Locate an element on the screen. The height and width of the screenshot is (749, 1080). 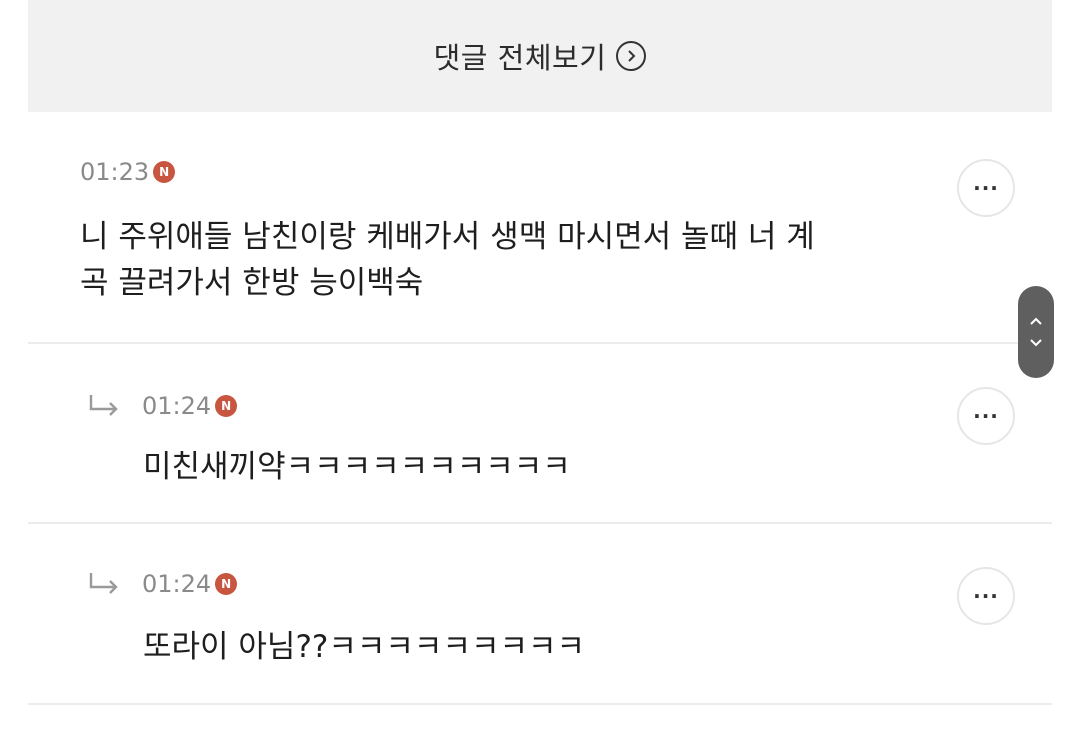
chevron-down-icon is located at coordinates (1036, 343).